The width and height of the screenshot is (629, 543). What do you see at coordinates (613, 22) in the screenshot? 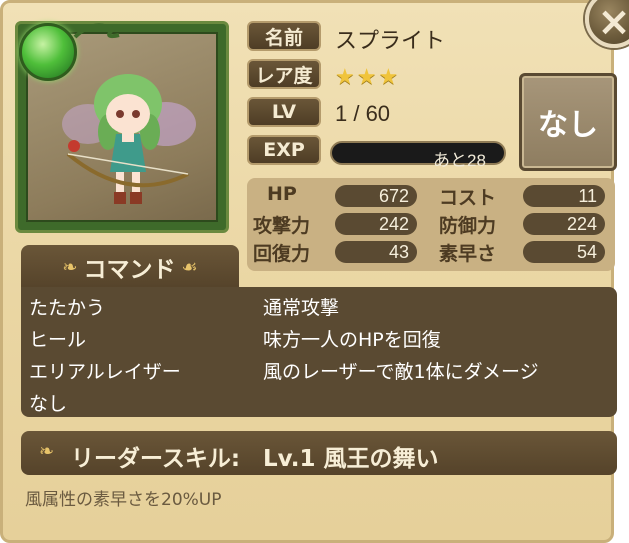
I see `close-icon: ×` at bounding box center [613, 22].